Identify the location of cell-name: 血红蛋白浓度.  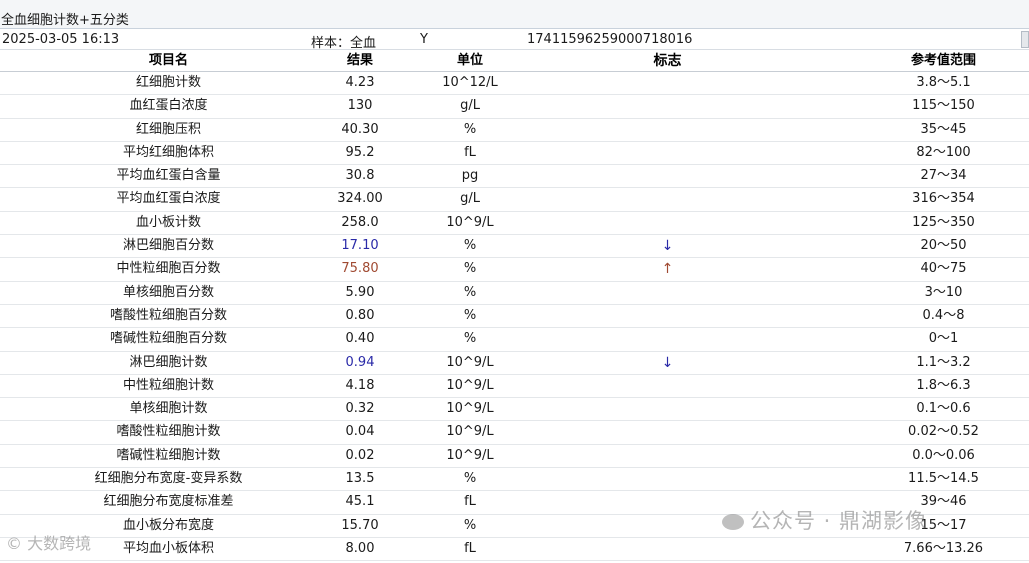
(168, 106).